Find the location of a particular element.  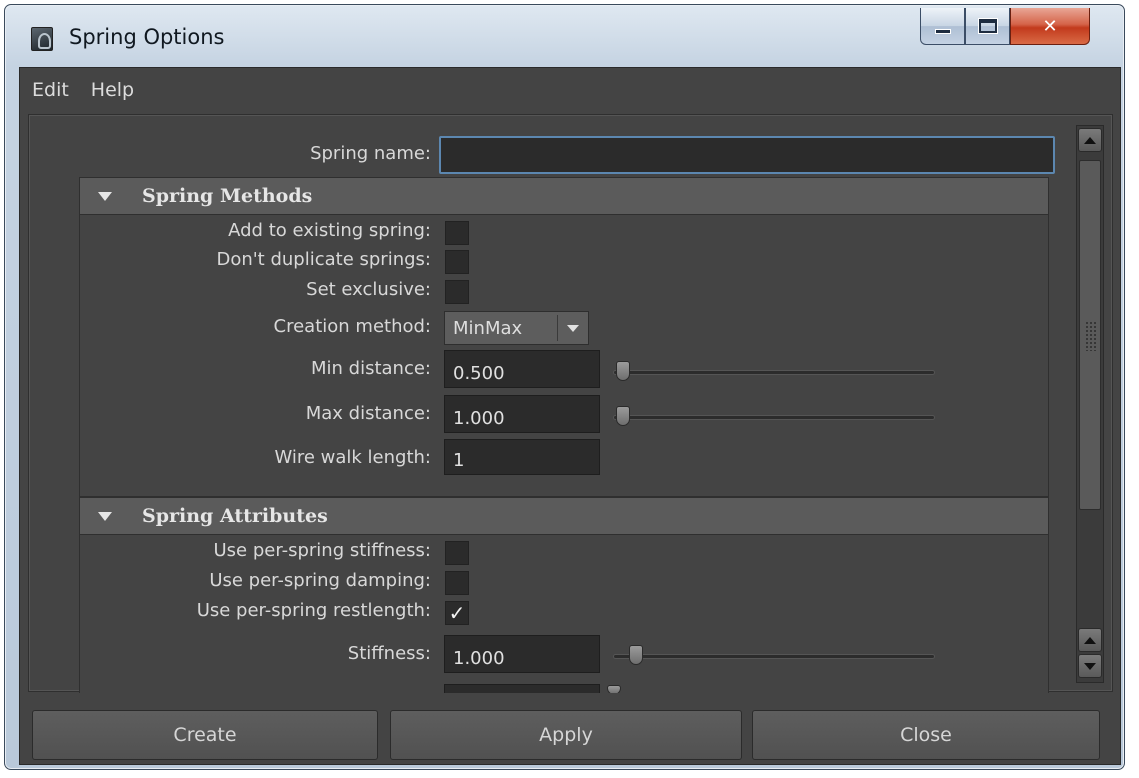

scroll-up-button-lower is located at coordinates (1090, 640).